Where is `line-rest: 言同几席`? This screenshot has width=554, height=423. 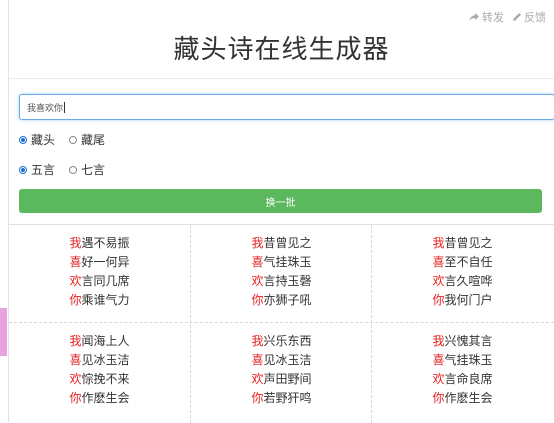
line-rest: 言同几席 is located at coordinates (105, 281).